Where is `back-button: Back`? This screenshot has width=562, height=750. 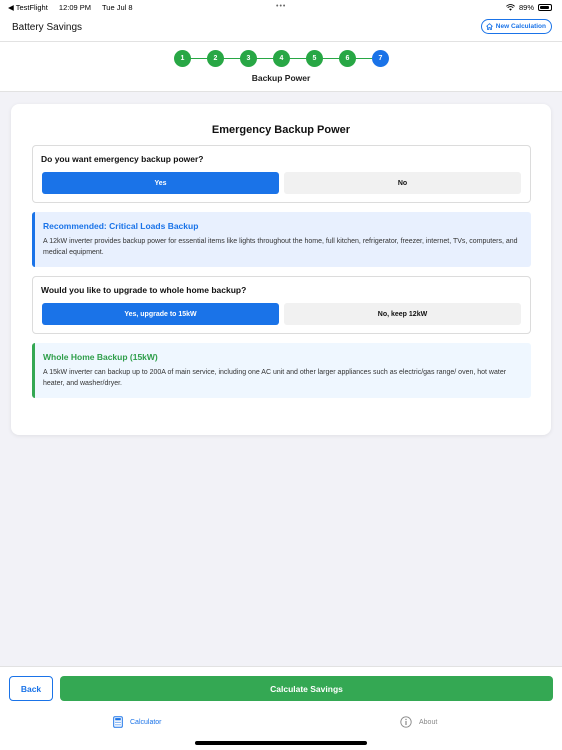
back-button: Back is located at coordinates (31, 688).